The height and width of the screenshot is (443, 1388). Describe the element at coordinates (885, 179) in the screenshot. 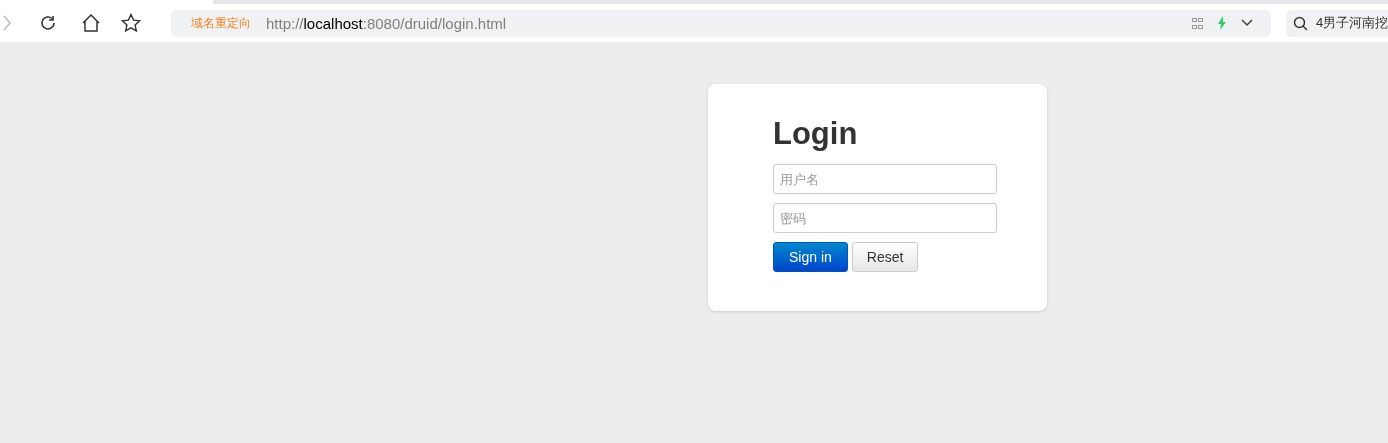

I see `username-field: 用户名` at that location.